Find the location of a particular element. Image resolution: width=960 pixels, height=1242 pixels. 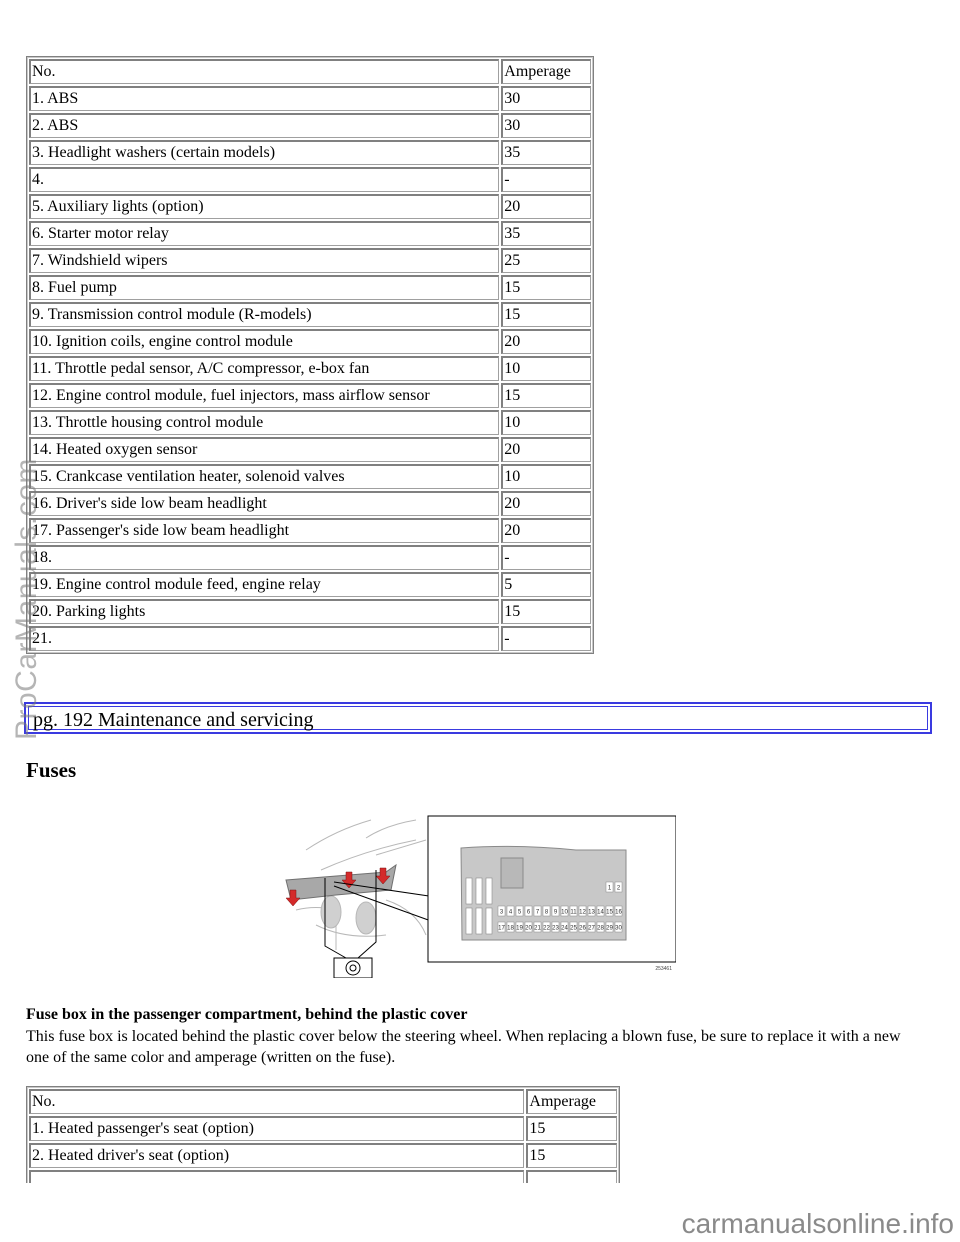

watermark-procarmanuals: ProCarManuals.com is located at coordinates (26, 599).